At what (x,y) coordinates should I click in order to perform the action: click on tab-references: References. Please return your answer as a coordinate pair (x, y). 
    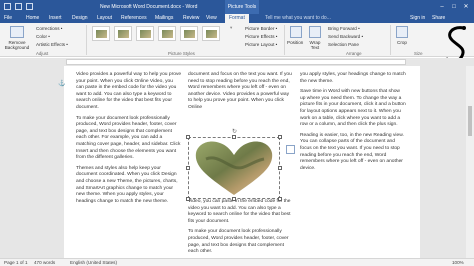
    Looking at the image, I should click on (134, 18).